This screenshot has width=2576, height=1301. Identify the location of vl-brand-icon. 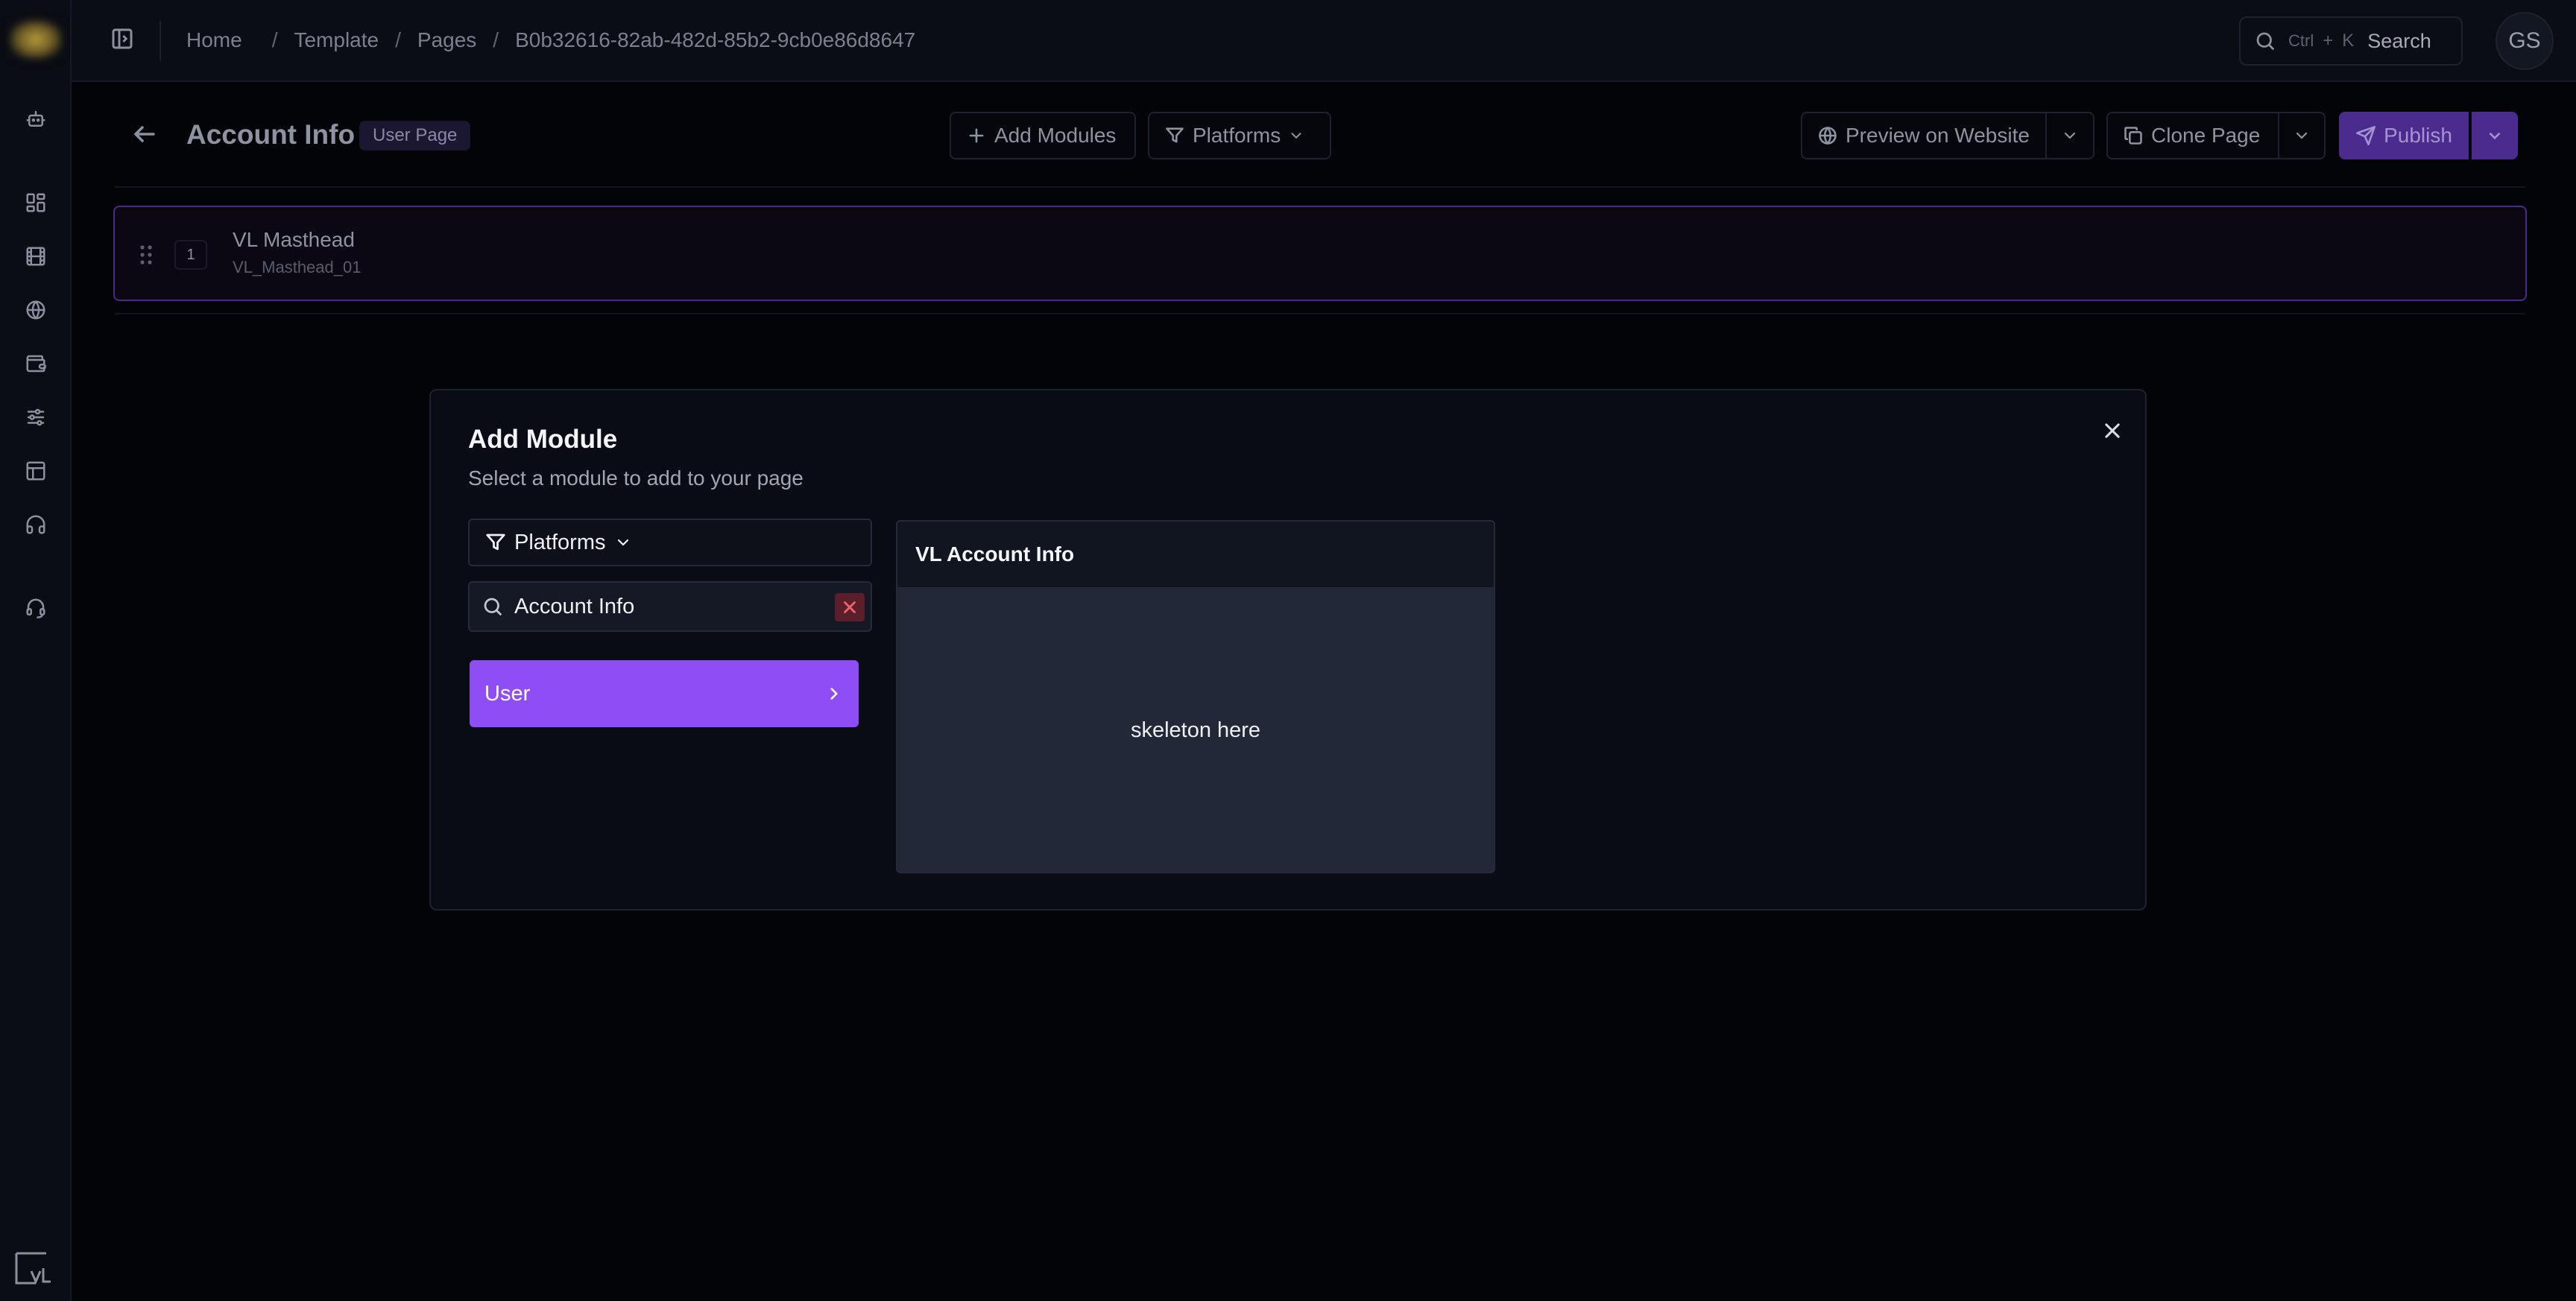
(33, 1268).